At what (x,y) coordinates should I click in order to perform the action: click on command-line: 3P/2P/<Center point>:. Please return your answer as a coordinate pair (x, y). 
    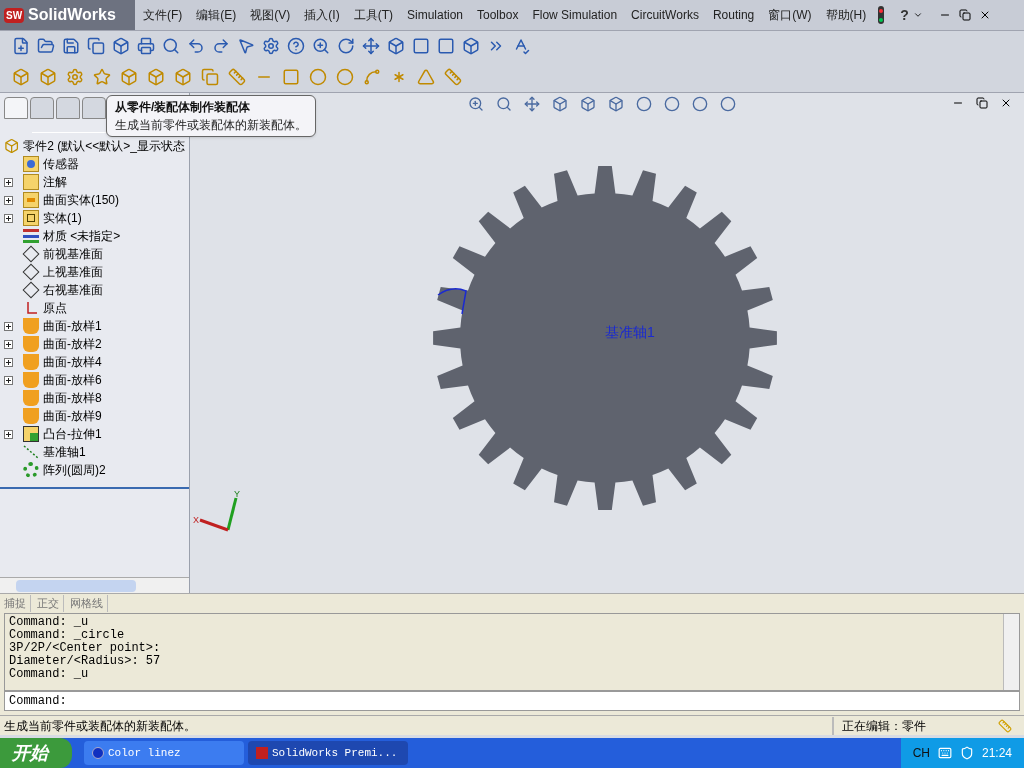
    Looking at the image, I should click on (85, 648).